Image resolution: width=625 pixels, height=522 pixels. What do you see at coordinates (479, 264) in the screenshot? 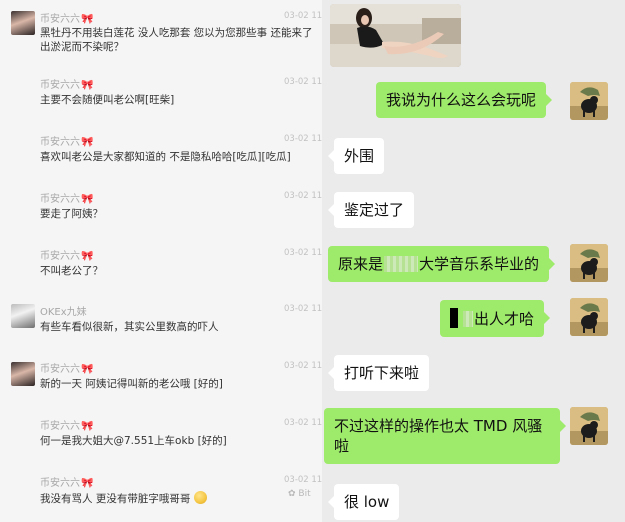
I see `message-text: 大学音乐系毕业的` at bounding box center [479, 264].